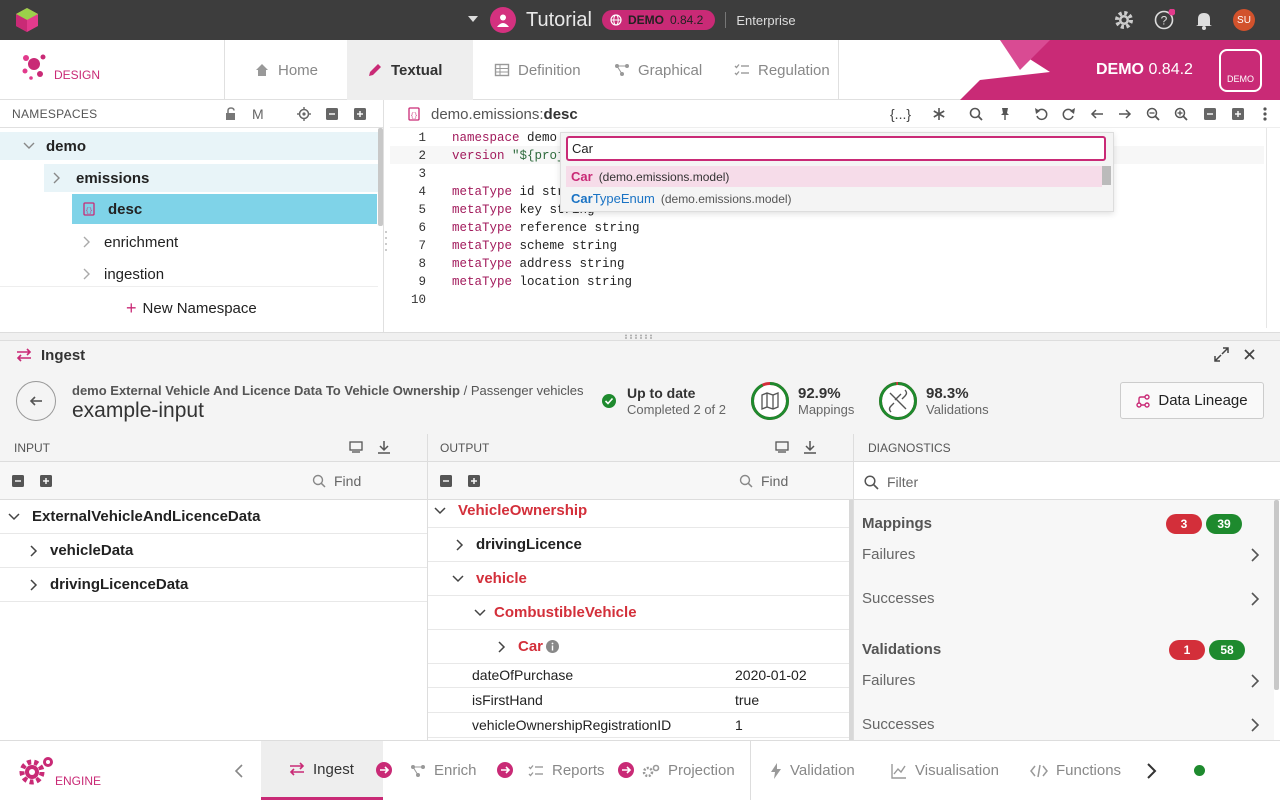 The width and height of the screenshot is (1280, 800). I want to click on search-icon, so click(976, 114).